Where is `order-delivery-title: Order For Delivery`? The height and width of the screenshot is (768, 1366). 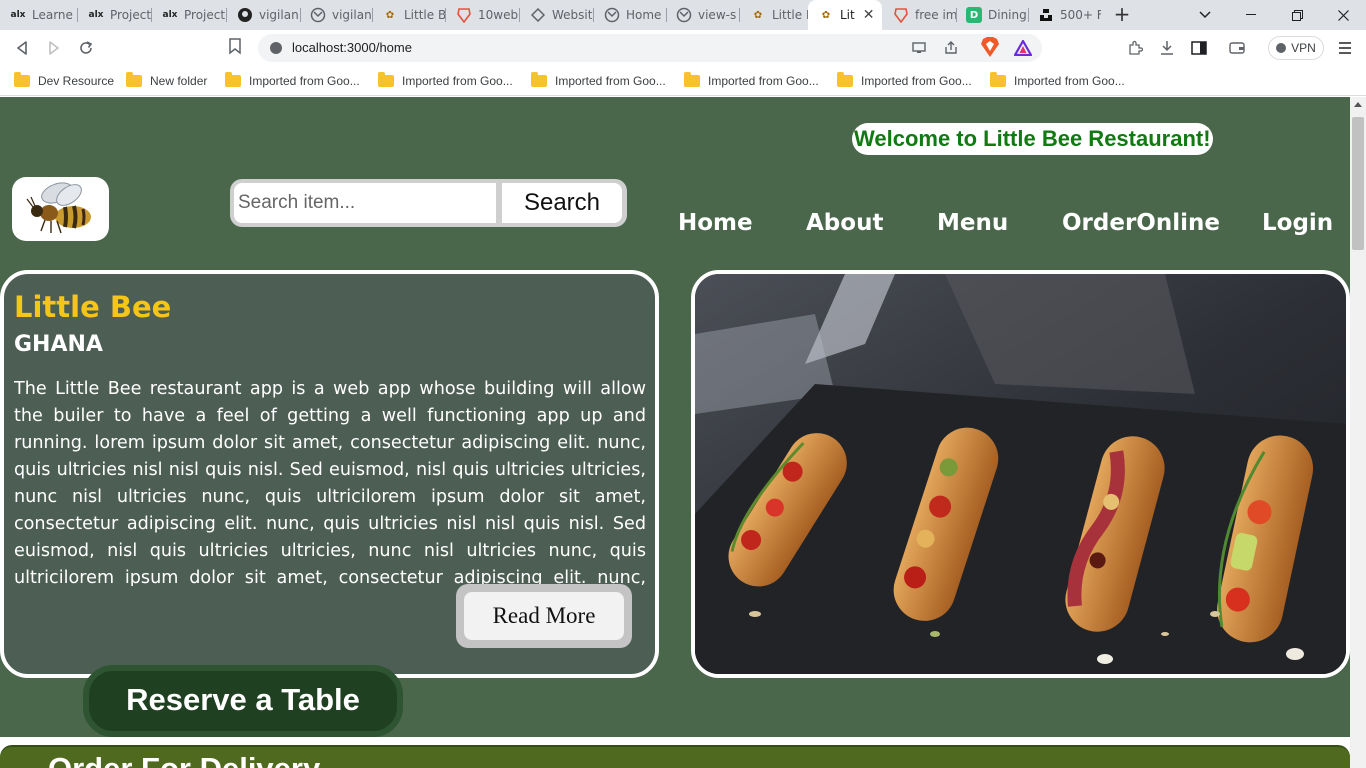
order-delivery-title: Order For Delivery is located at coordinates (184, 759).